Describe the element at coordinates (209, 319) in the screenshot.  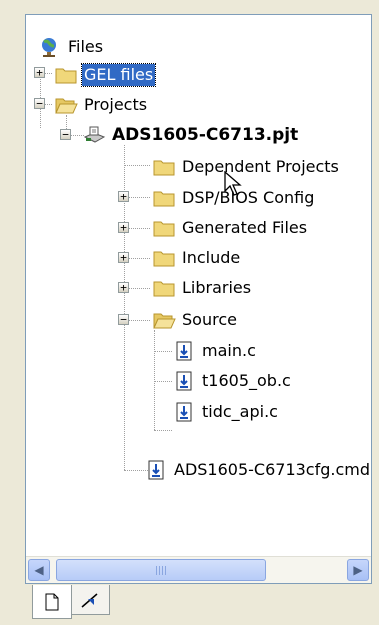
I see `tree-node-label: Source` at that location.